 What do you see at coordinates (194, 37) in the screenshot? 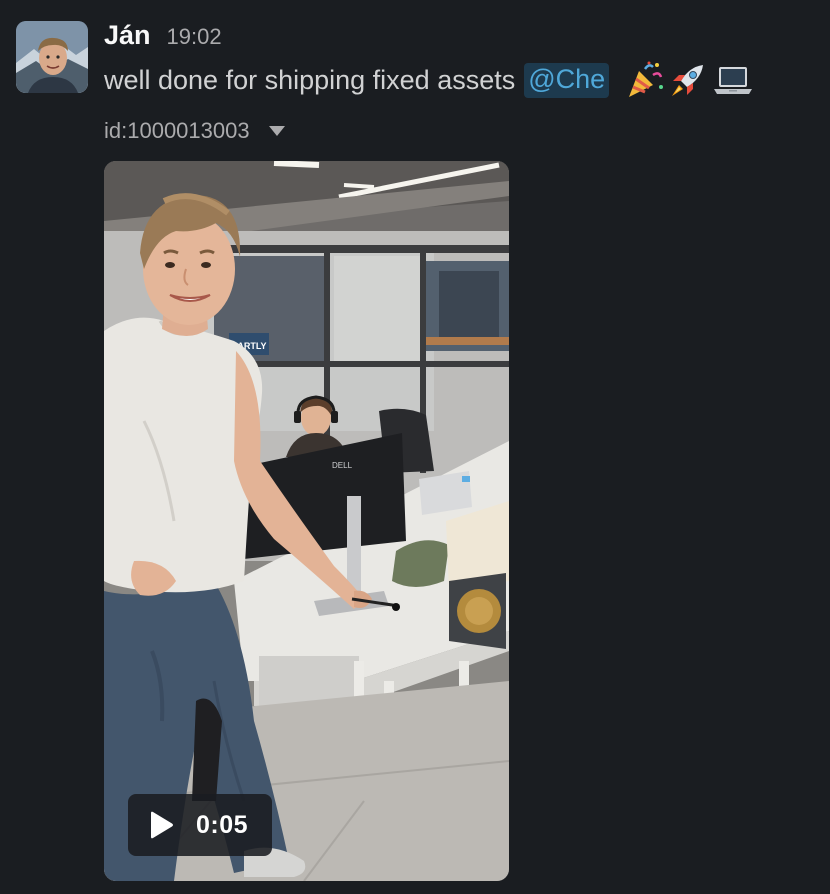
I see `timestamp: 19:02` at bounding box center [194, 37].